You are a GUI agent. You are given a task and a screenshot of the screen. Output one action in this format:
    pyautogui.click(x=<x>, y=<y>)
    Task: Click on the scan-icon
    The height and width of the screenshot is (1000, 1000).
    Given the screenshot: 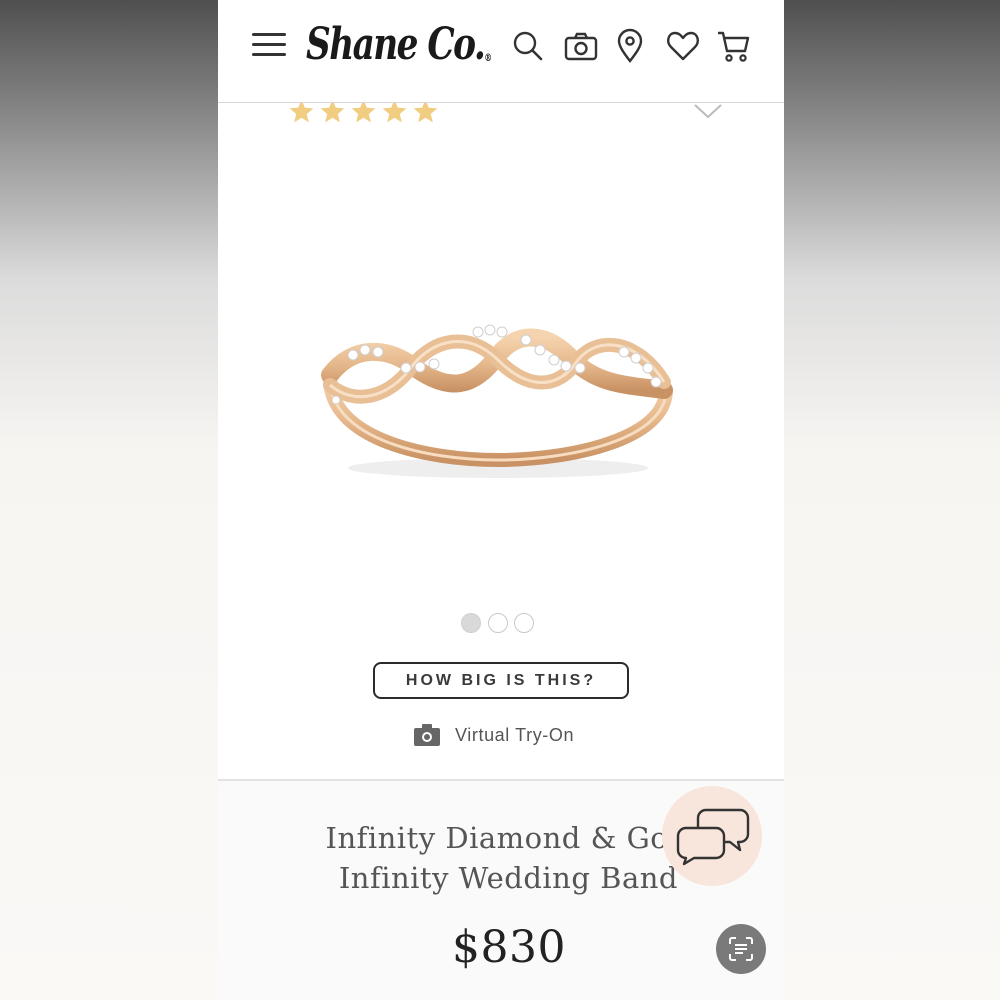 What is the action you would take?
    pyautogui.click(x=741, y=949)
    